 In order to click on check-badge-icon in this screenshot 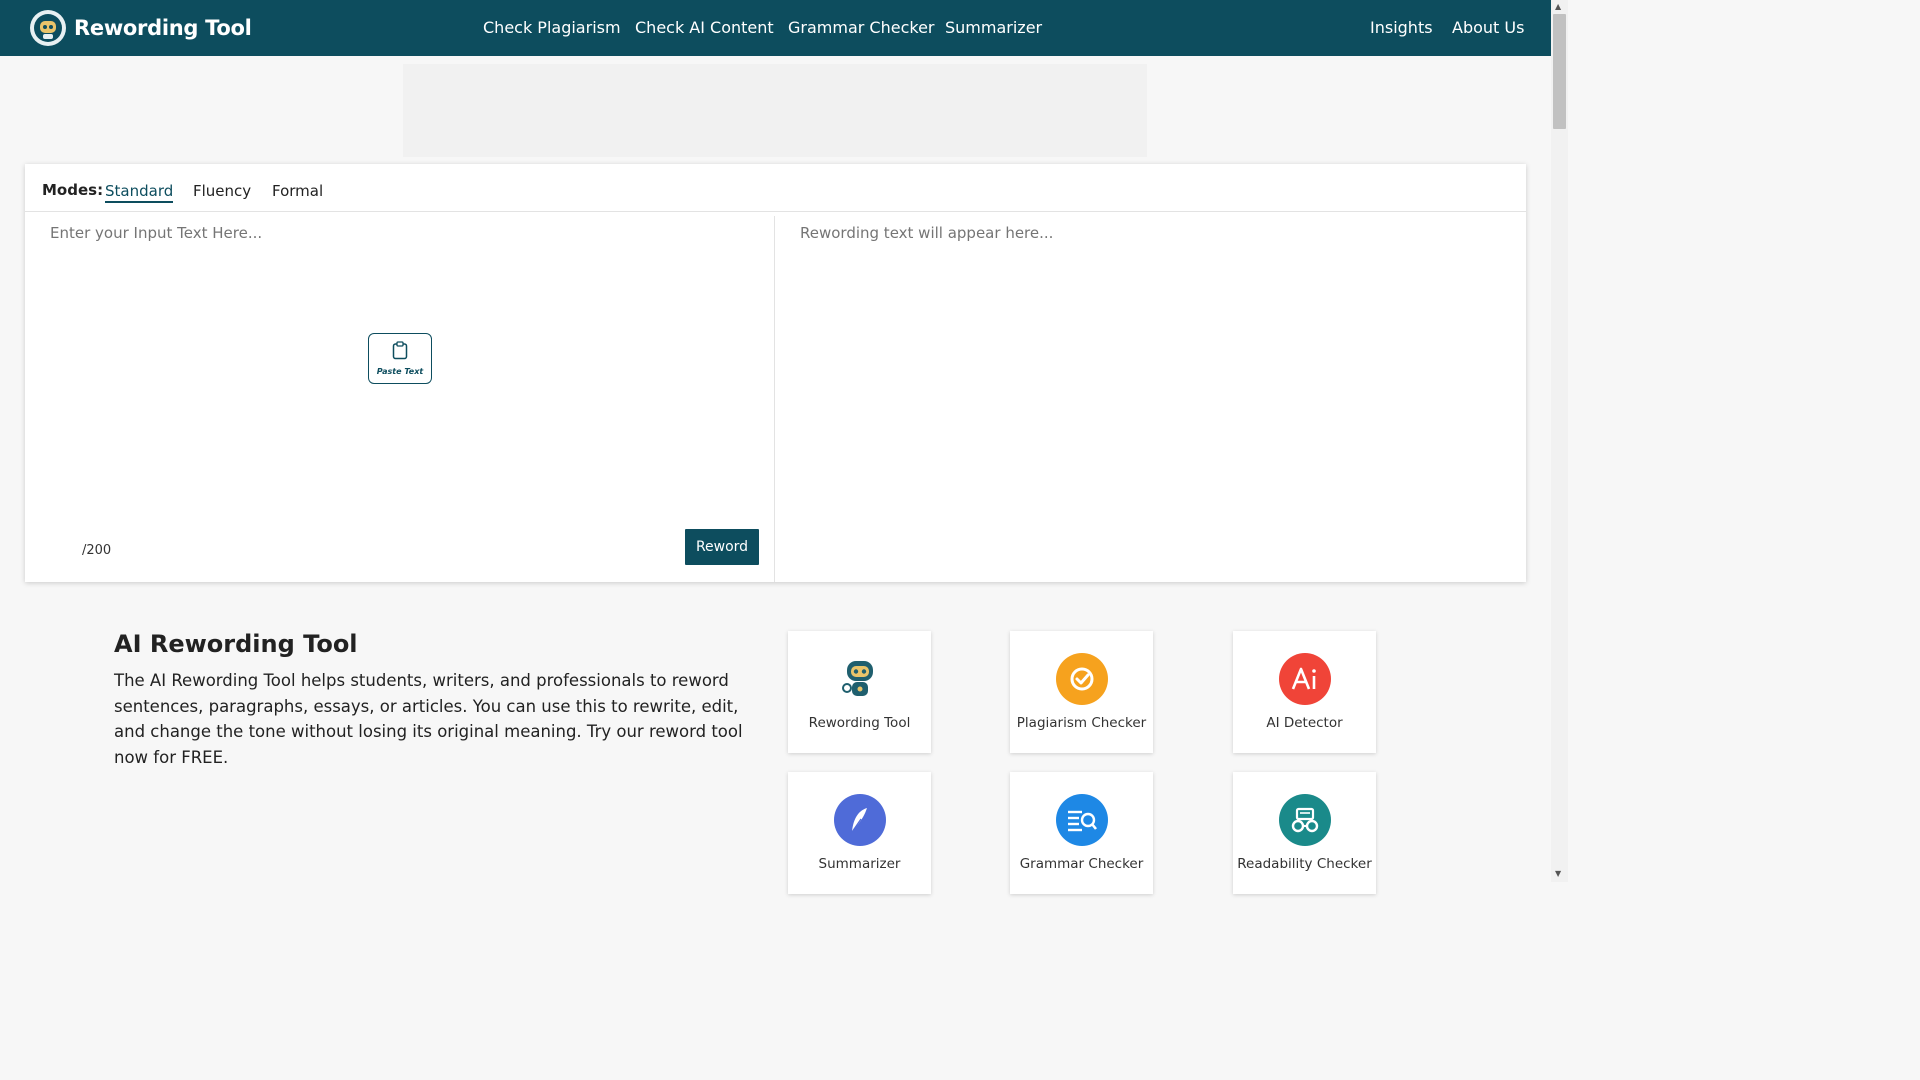, I will do `click(1081, 679)`.